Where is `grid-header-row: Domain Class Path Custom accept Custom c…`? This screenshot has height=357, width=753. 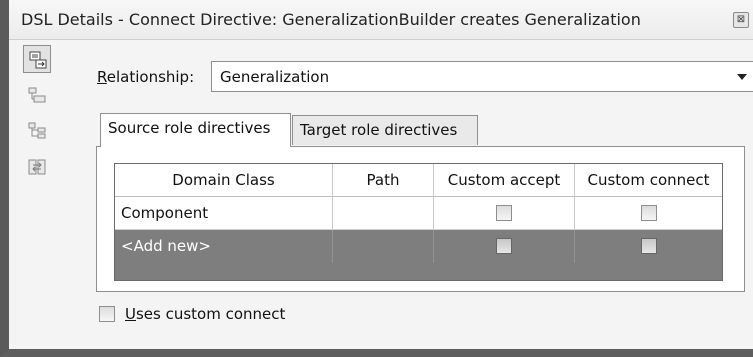
grid-header-row: Domain Class Path Custom accept Custom c… is located at coordinates (418, 180).